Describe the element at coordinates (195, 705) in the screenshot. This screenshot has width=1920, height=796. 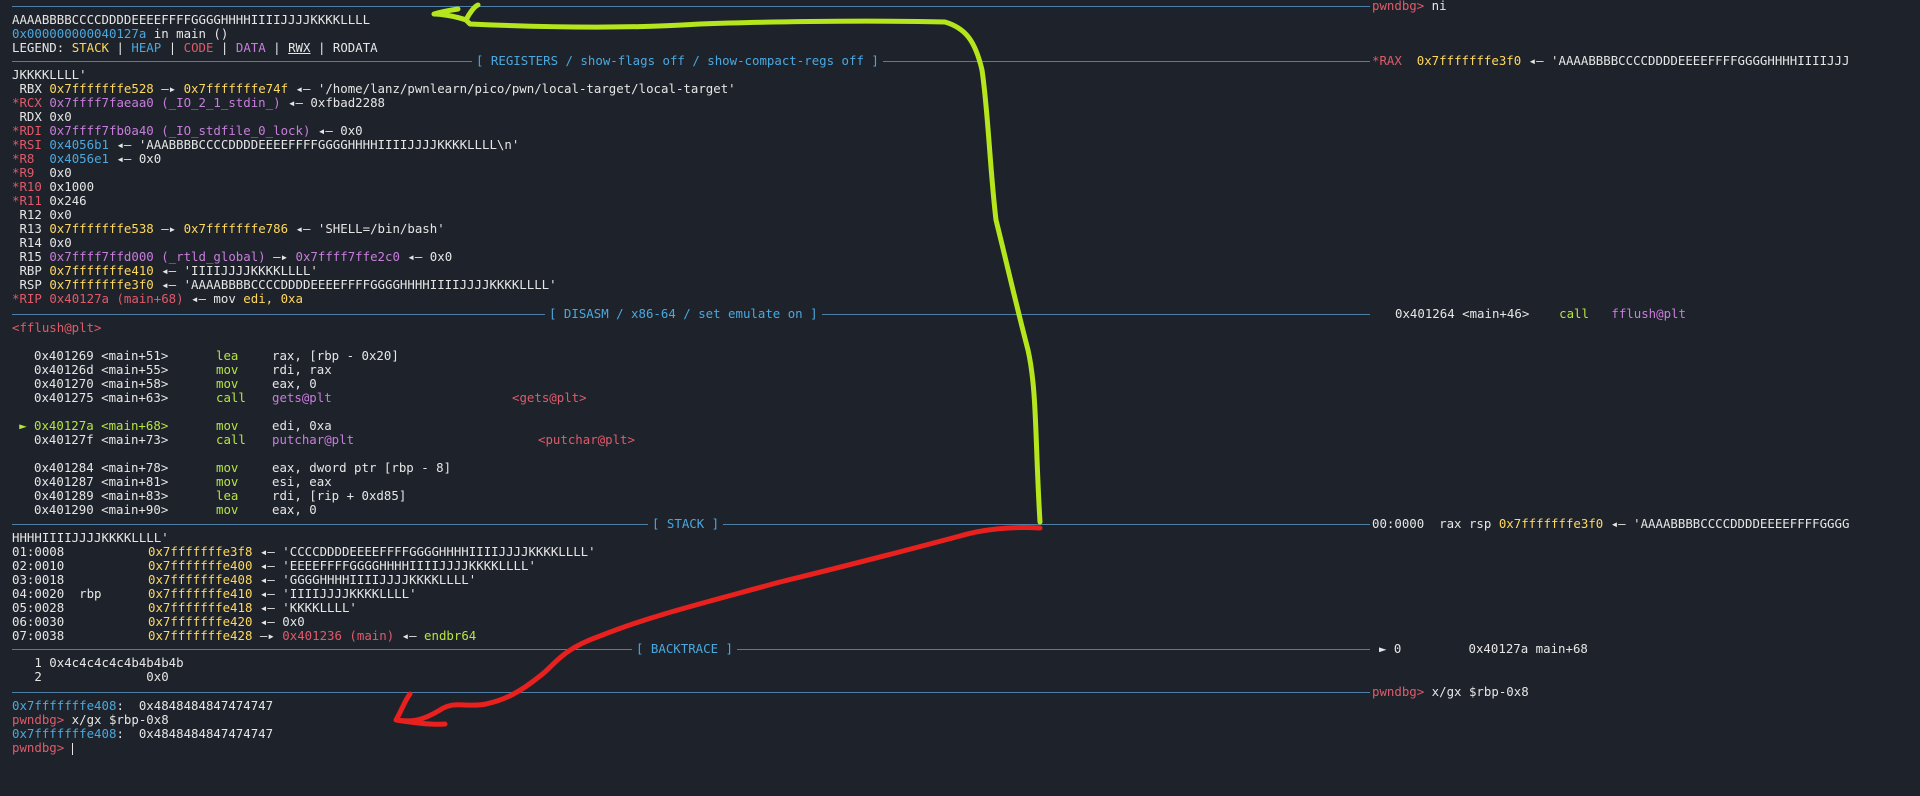
I see `console-val: : 0x4848484847474747` at that location.